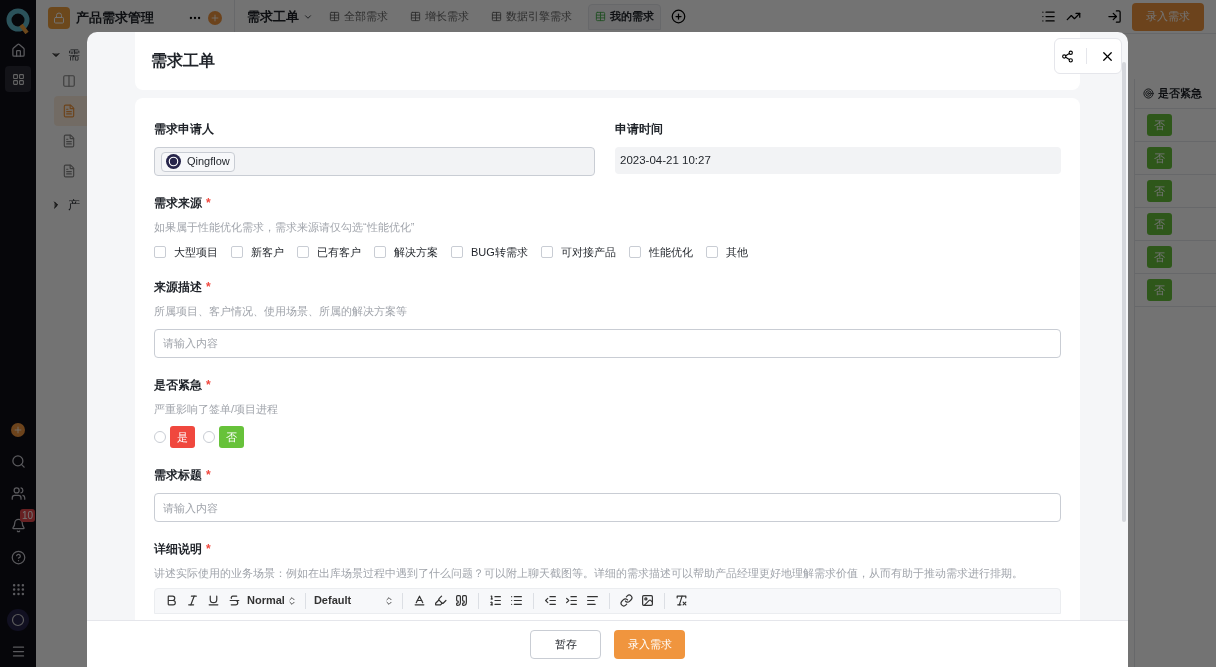 This screenshot has height=667, width=1216. Describe the element at coordinates (28, 515) in the screenshot. I see `notification-badge: 10` at that location.